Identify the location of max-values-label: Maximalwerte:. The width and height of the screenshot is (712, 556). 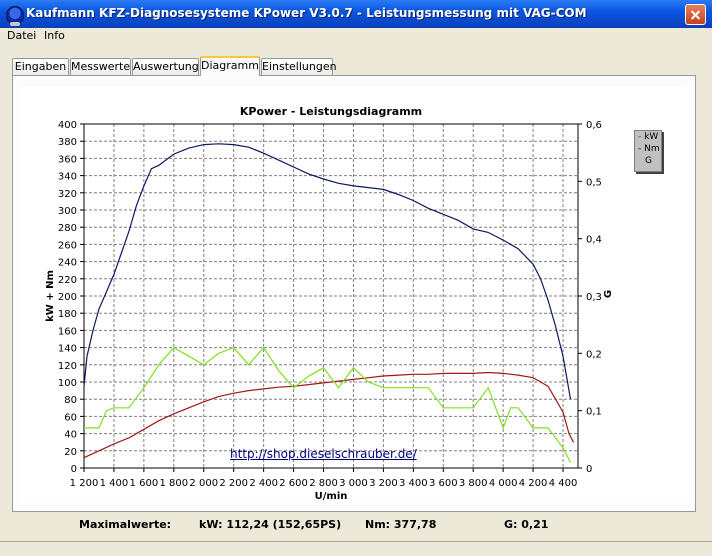
(125, 524).